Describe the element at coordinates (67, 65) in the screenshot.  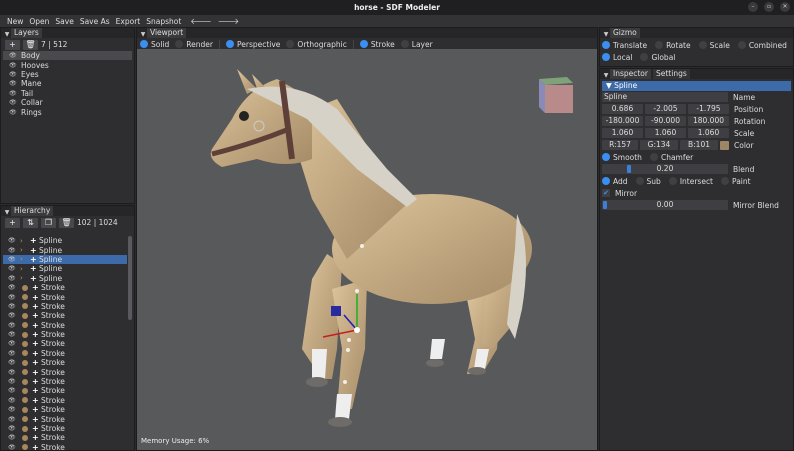
I see `layer-item: 👁 Hooves` at that location.